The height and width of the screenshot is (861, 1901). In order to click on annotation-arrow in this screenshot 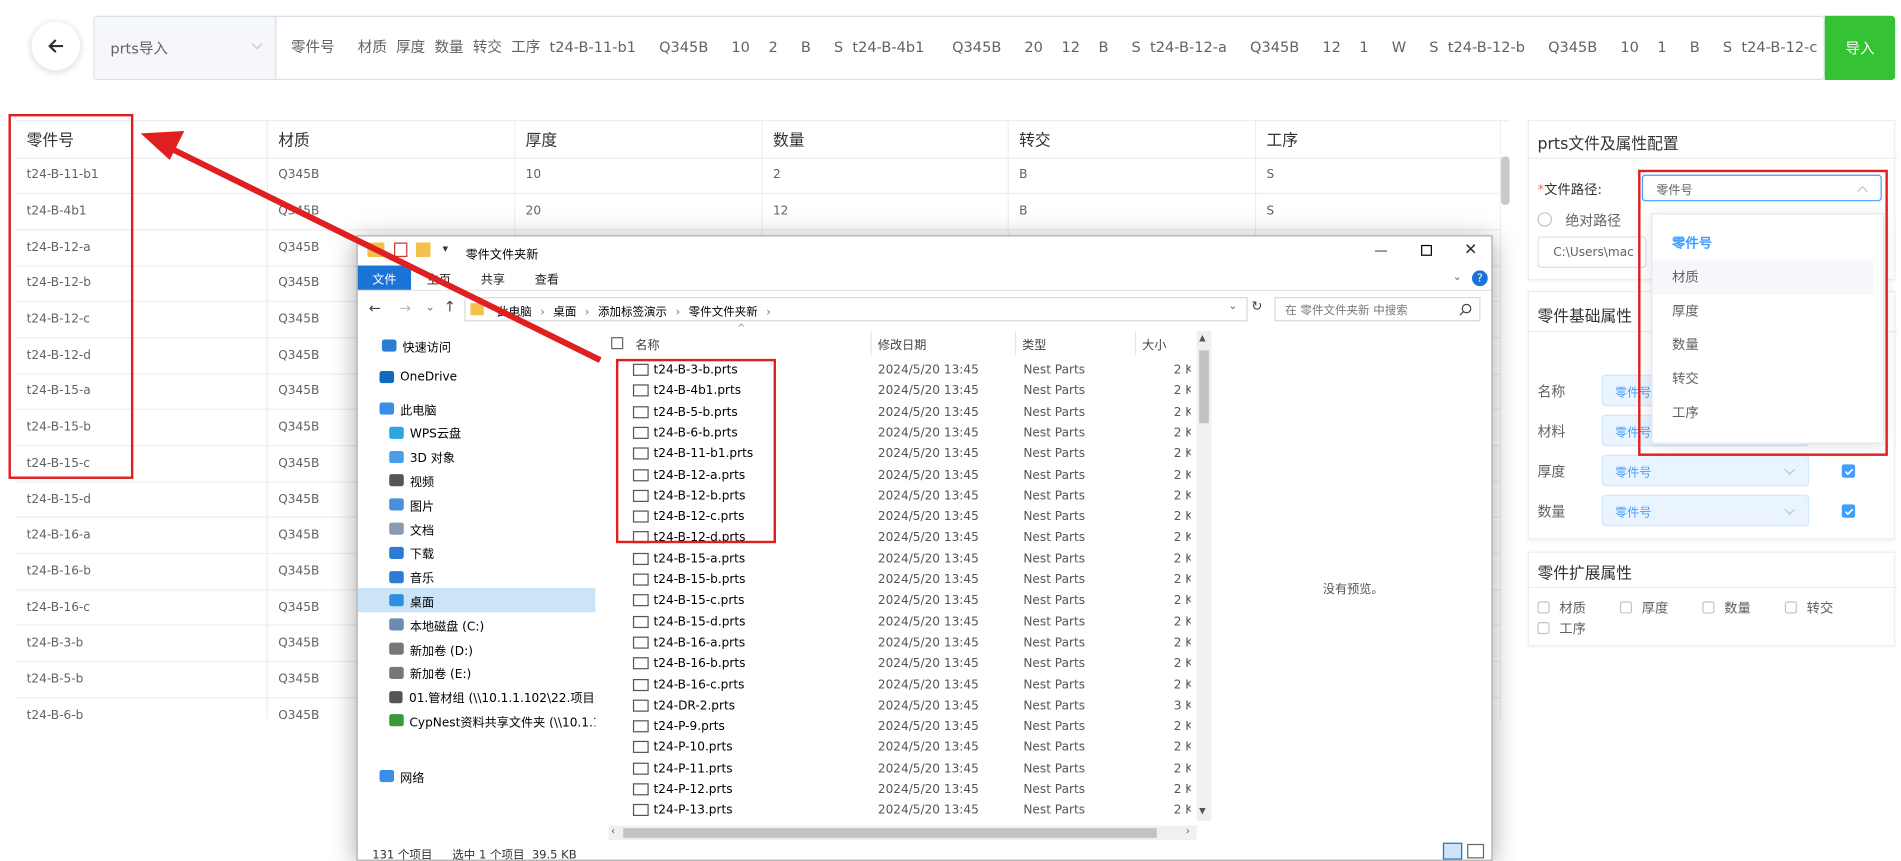, I will do `click(371, 246)`.